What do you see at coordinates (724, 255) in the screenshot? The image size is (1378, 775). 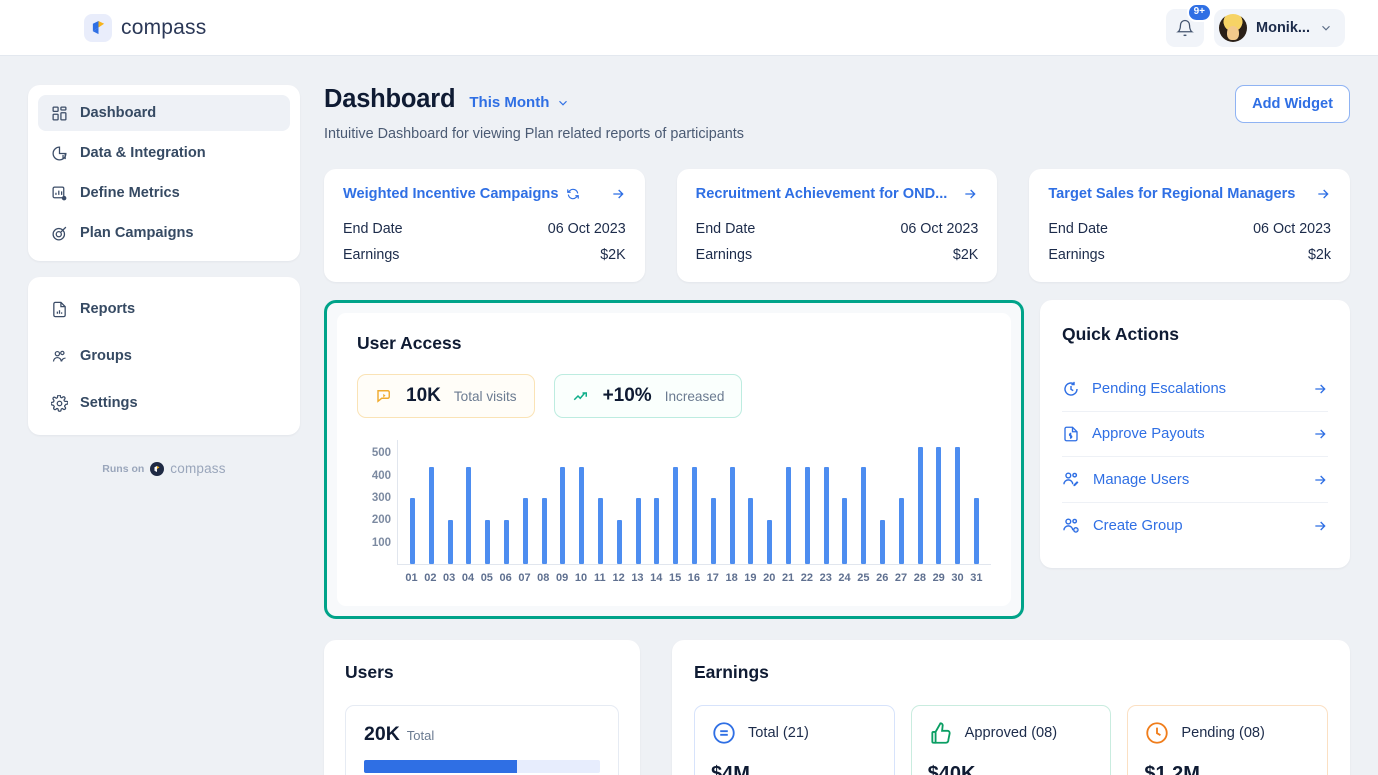 I see `earnings-label: Earnings` at bounding box center [724, 255].